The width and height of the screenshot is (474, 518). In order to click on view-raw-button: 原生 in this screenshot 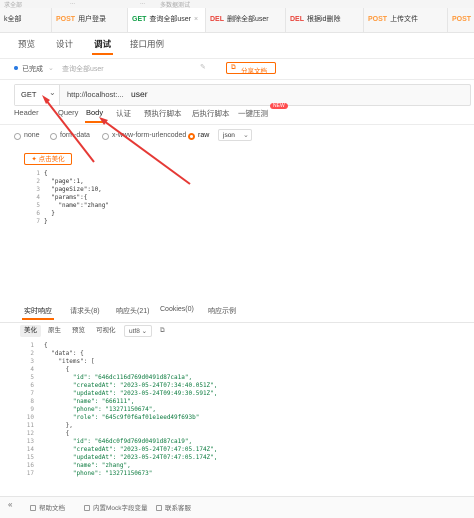, I will do `click(54, 331)`.